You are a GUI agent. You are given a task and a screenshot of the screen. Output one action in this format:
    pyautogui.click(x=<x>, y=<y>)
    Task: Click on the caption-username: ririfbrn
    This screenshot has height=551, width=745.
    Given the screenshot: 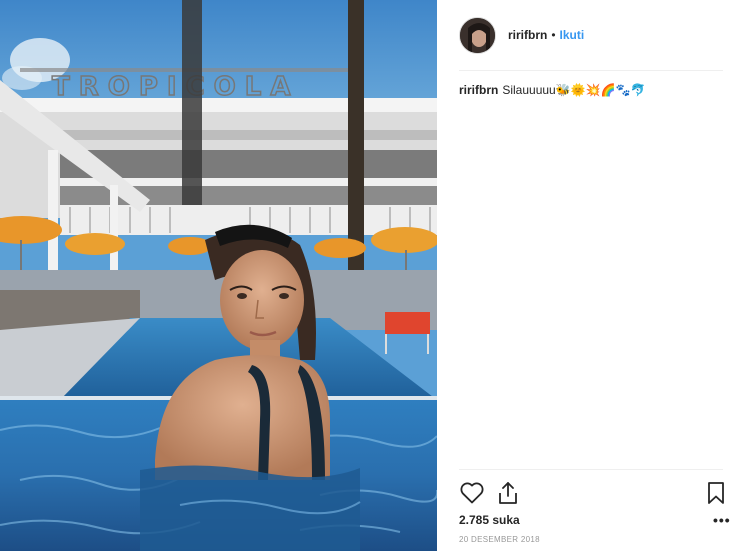 What is the action you would take?
    pyautogui.click(x=478, y=90)
    